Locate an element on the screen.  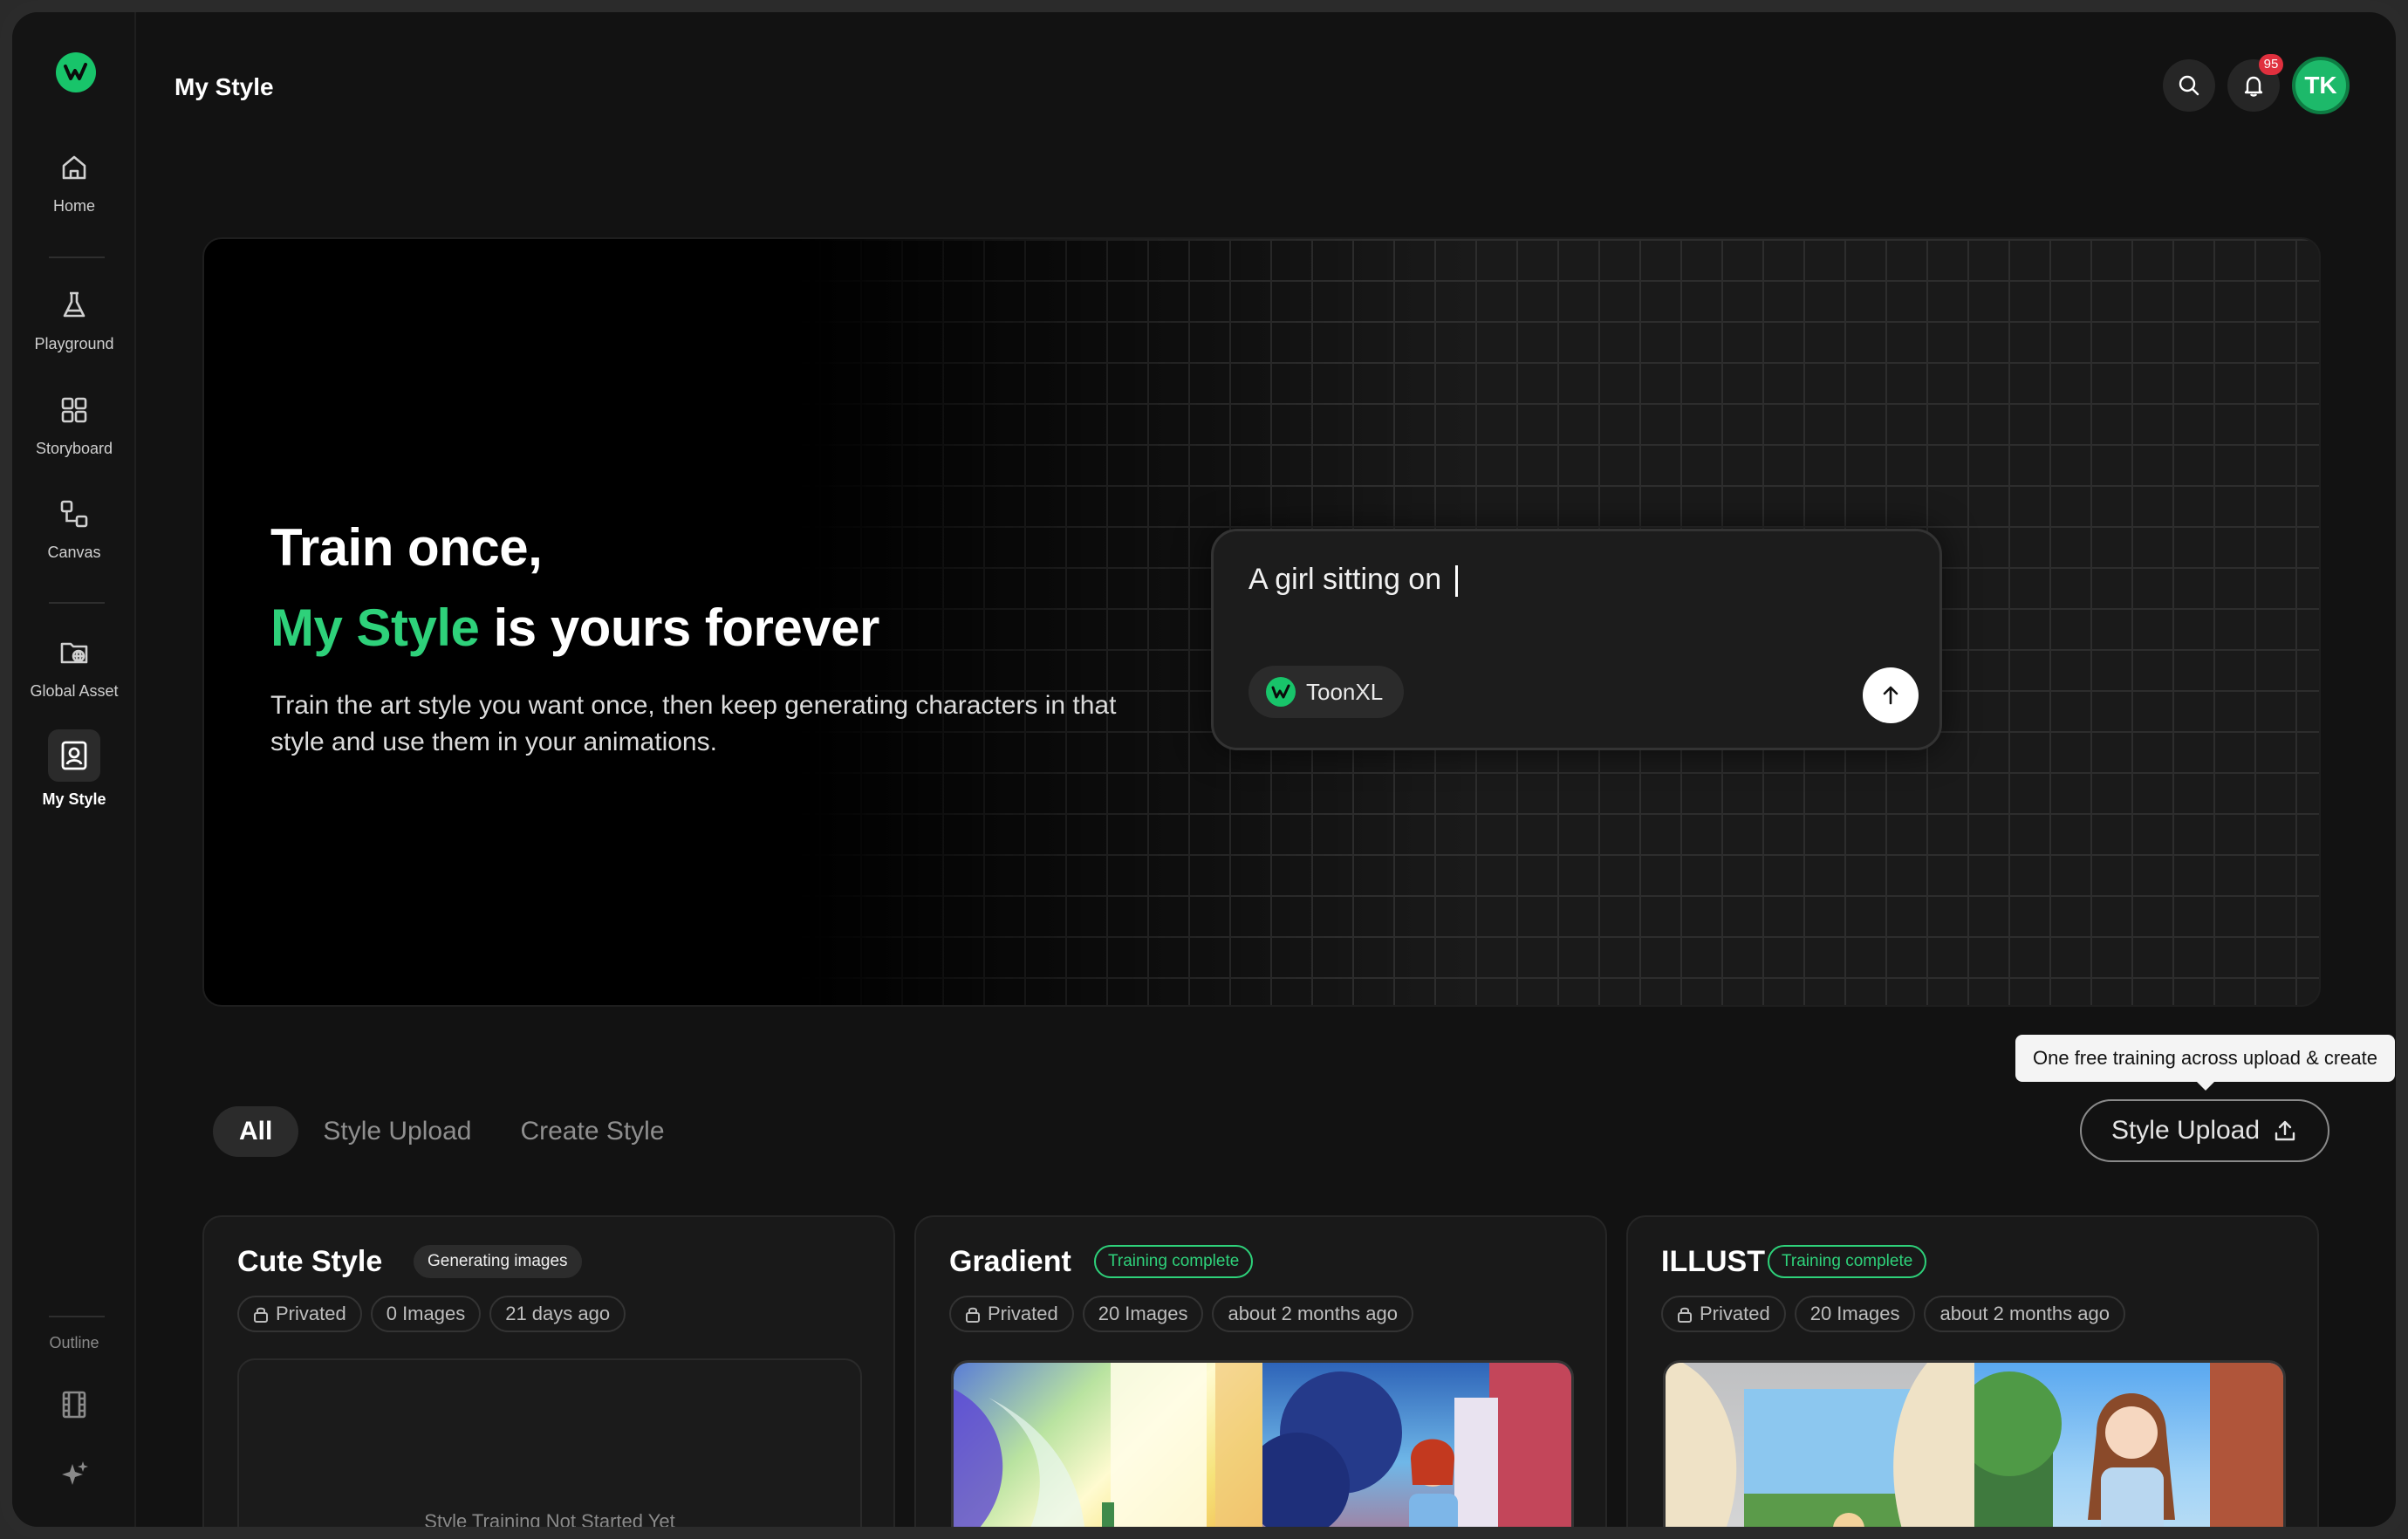
send-button is located at coordinates (1891, 695).